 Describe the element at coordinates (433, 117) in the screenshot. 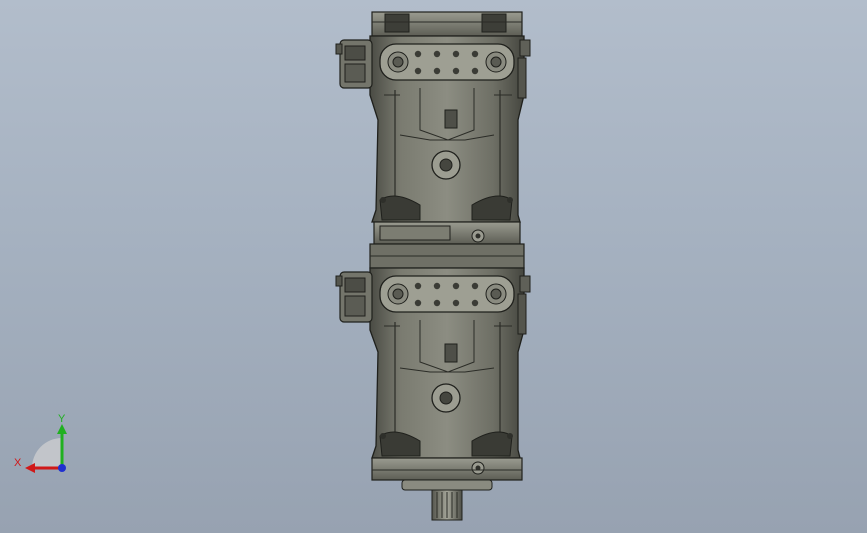

I see `upper-pump-section` at that location.